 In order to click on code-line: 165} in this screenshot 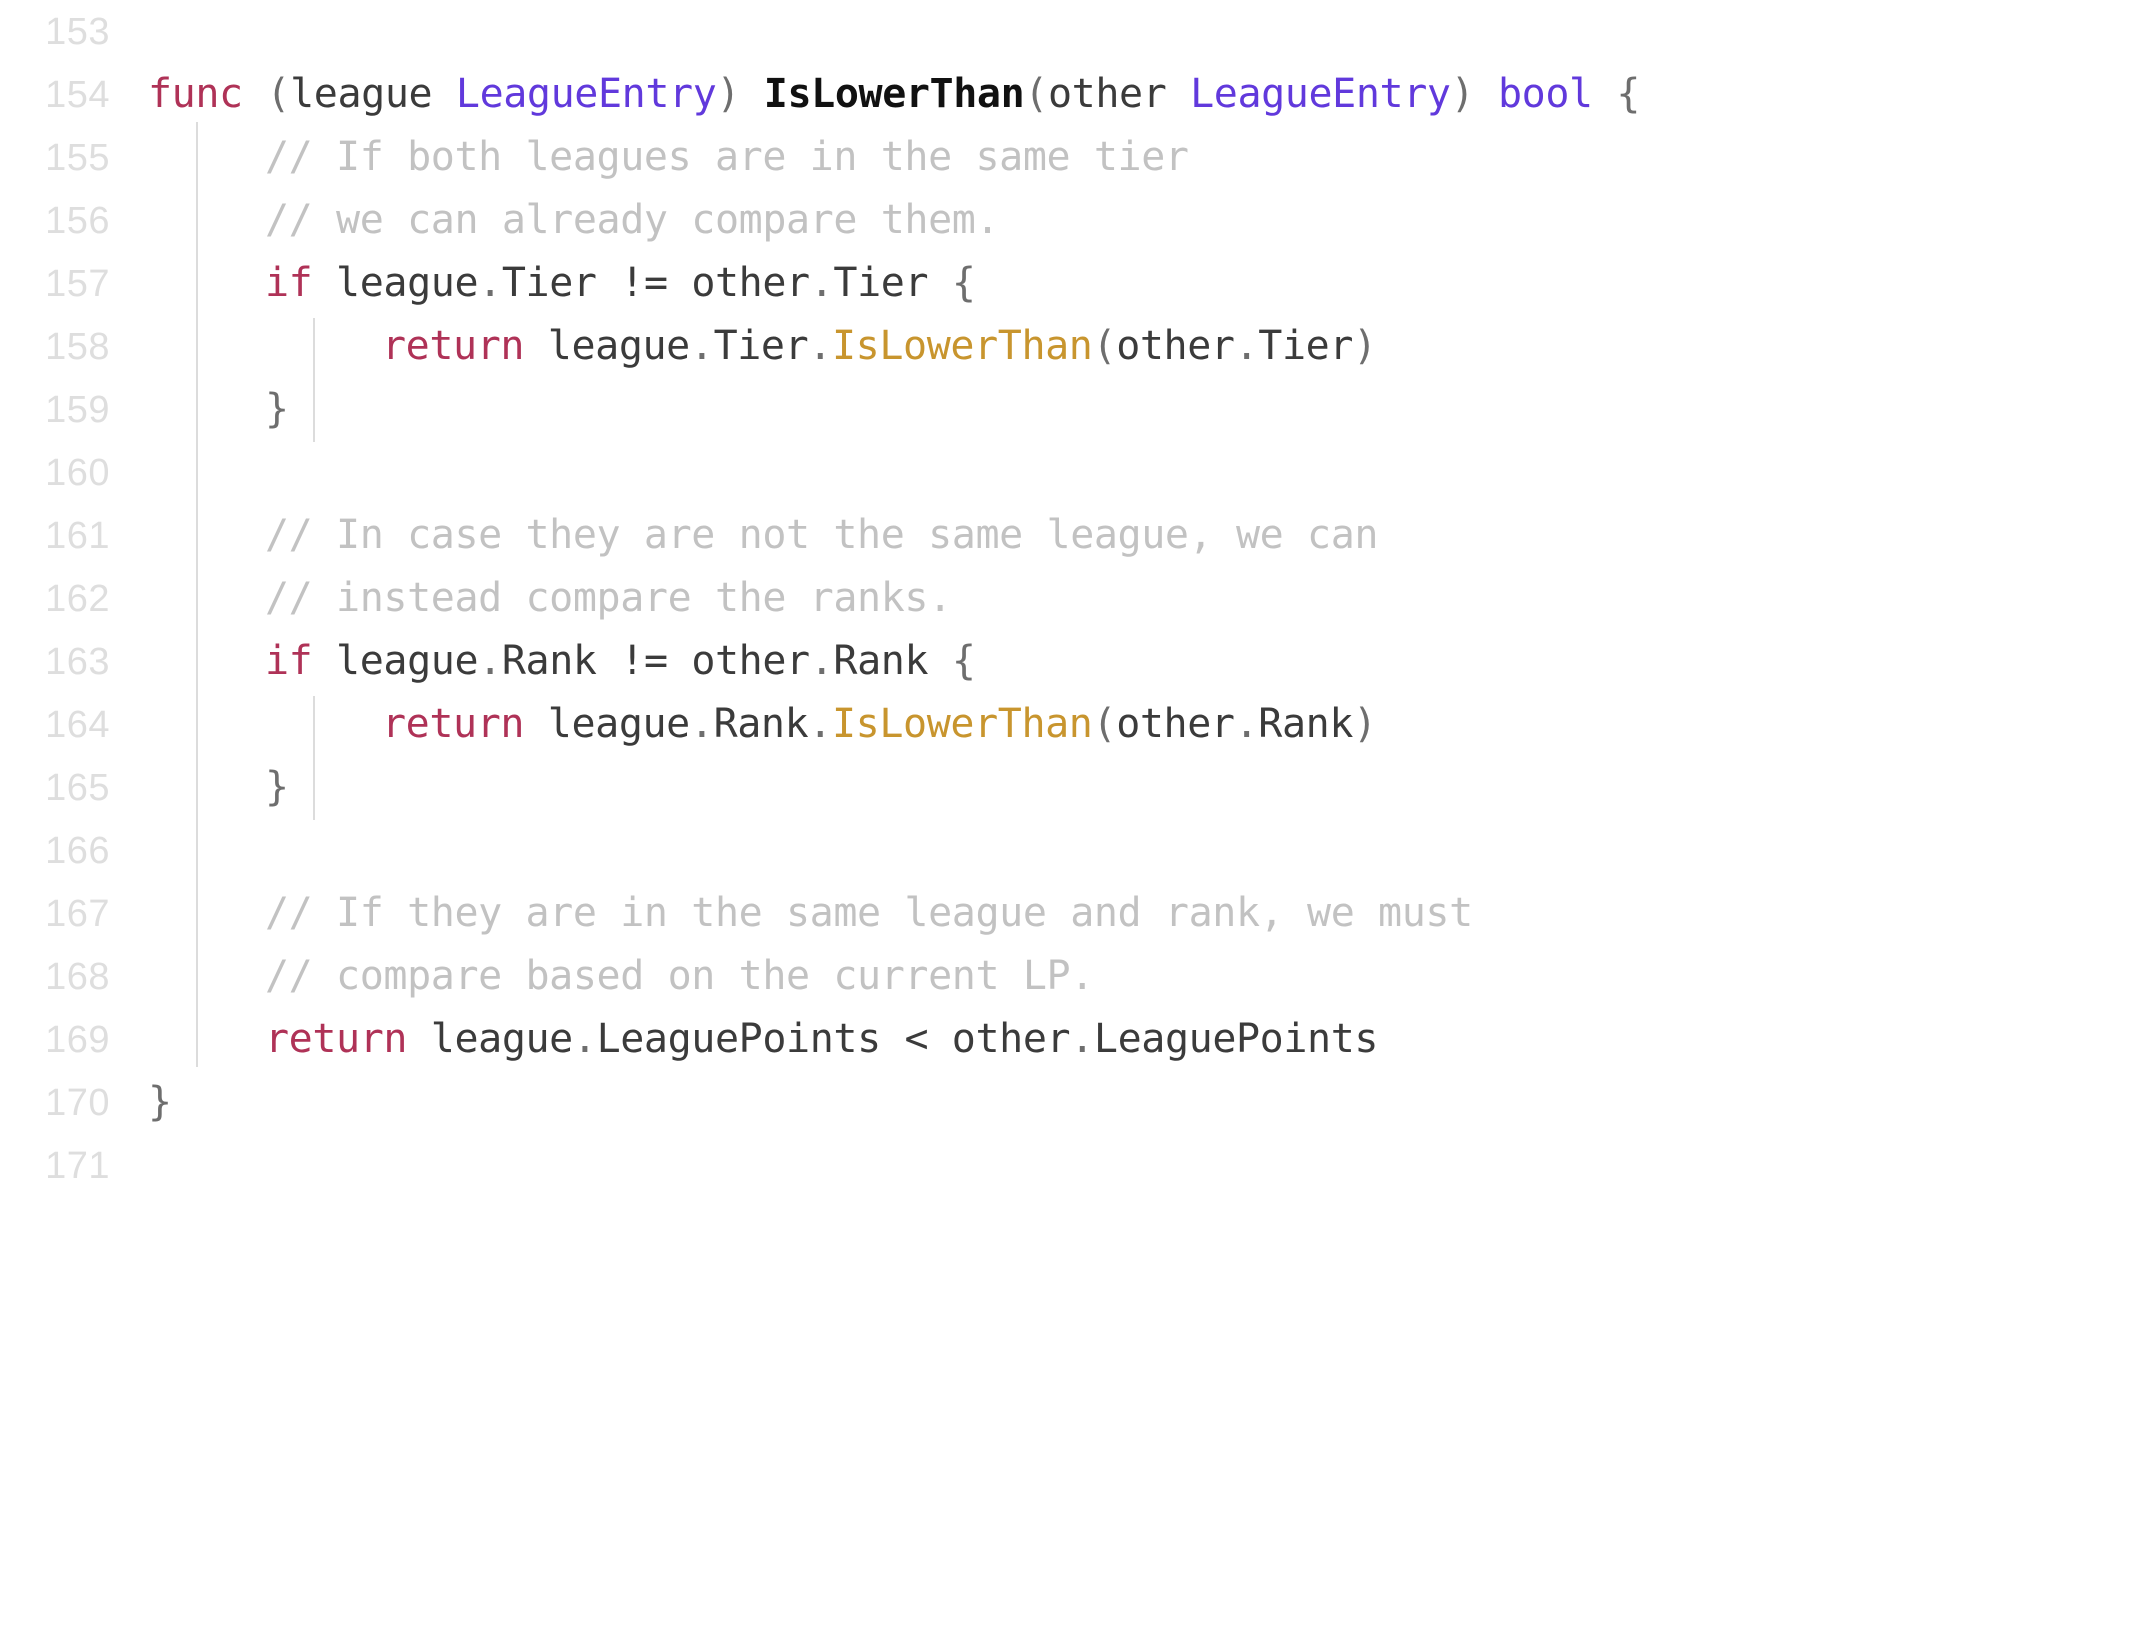, I will do `click(1071, 787)`.